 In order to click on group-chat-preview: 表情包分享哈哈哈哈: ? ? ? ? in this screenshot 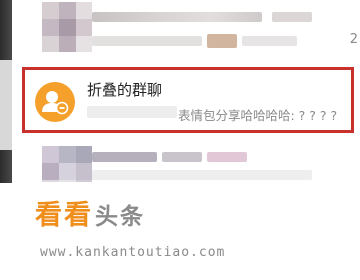, I will do `click(258, 115)`.